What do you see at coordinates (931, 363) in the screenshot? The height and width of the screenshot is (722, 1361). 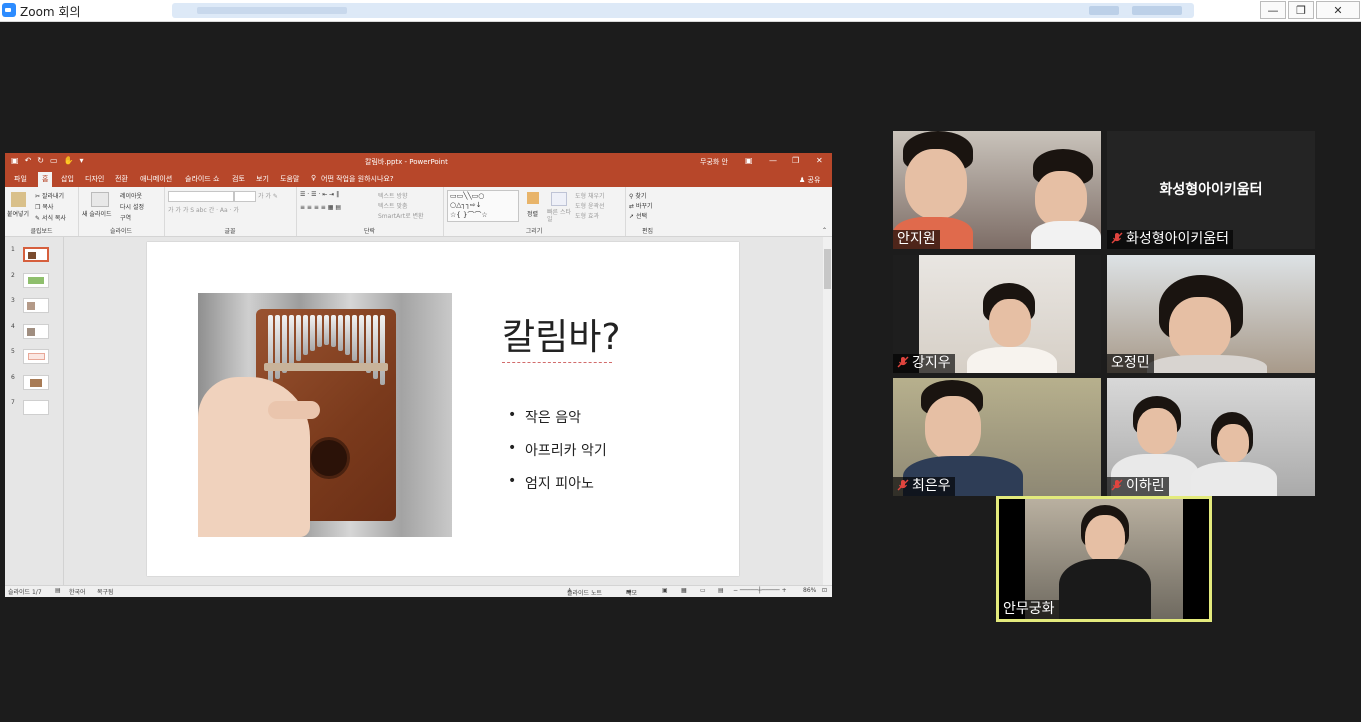 I see `participant-name: 강지우` at bounding box center [931, 363].